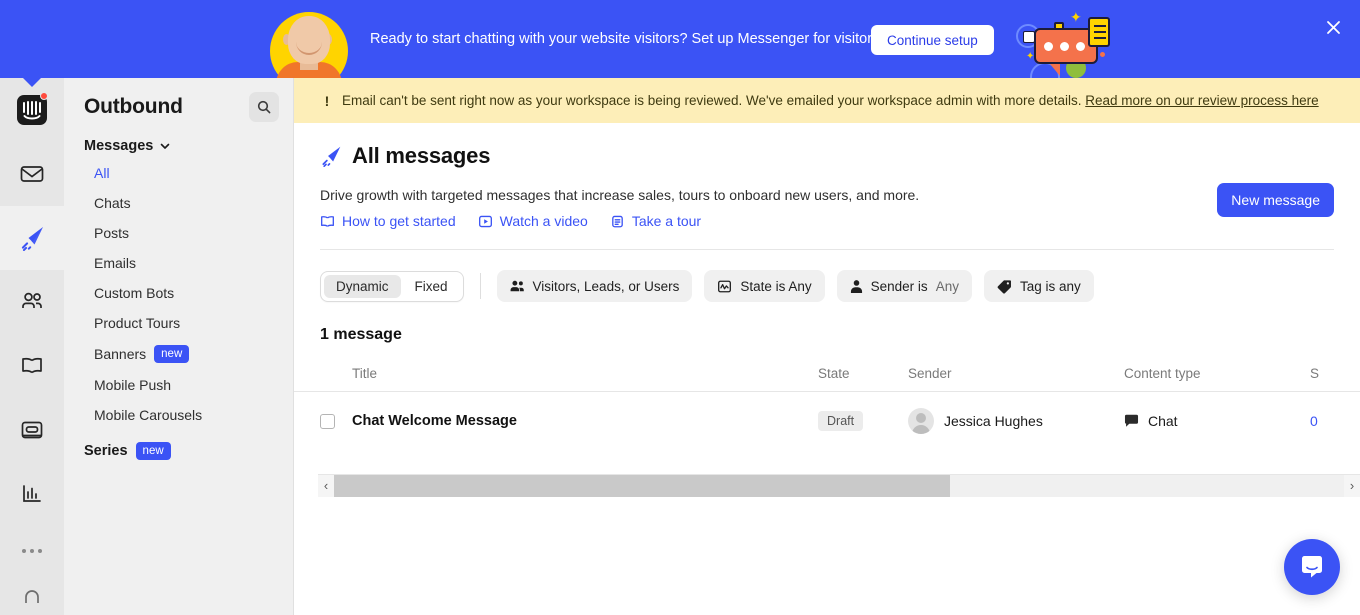 The width and height of the screenshot is (1360, 615). Describe the element at coordinates (264, 107) in the screenshot. I see `search-icon` at that location.